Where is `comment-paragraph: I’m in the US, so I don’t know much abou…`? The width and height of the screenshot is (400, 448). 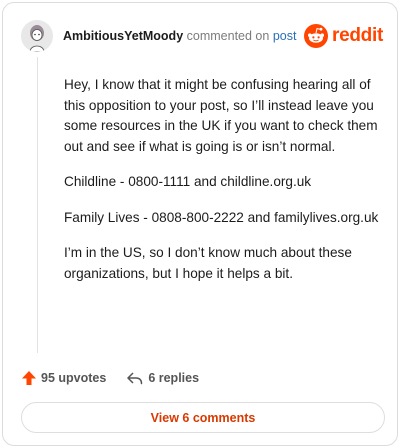 comment-paragraph: I’m in the US, so I don’t know much abou… is located at coordinates (208, 263).